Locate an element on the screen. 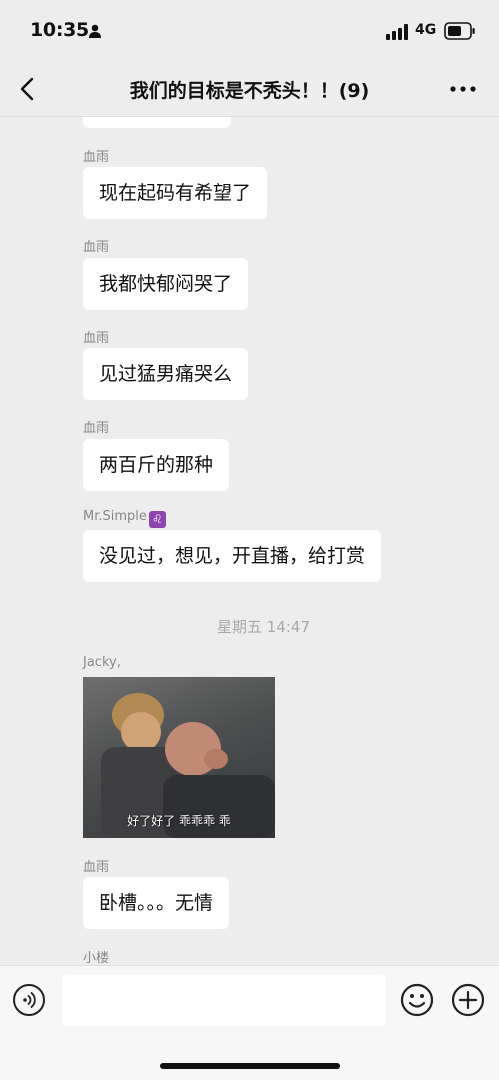  chat-title: 我们的目标是不秃头！！(9) is located at coordinates (249, 91).